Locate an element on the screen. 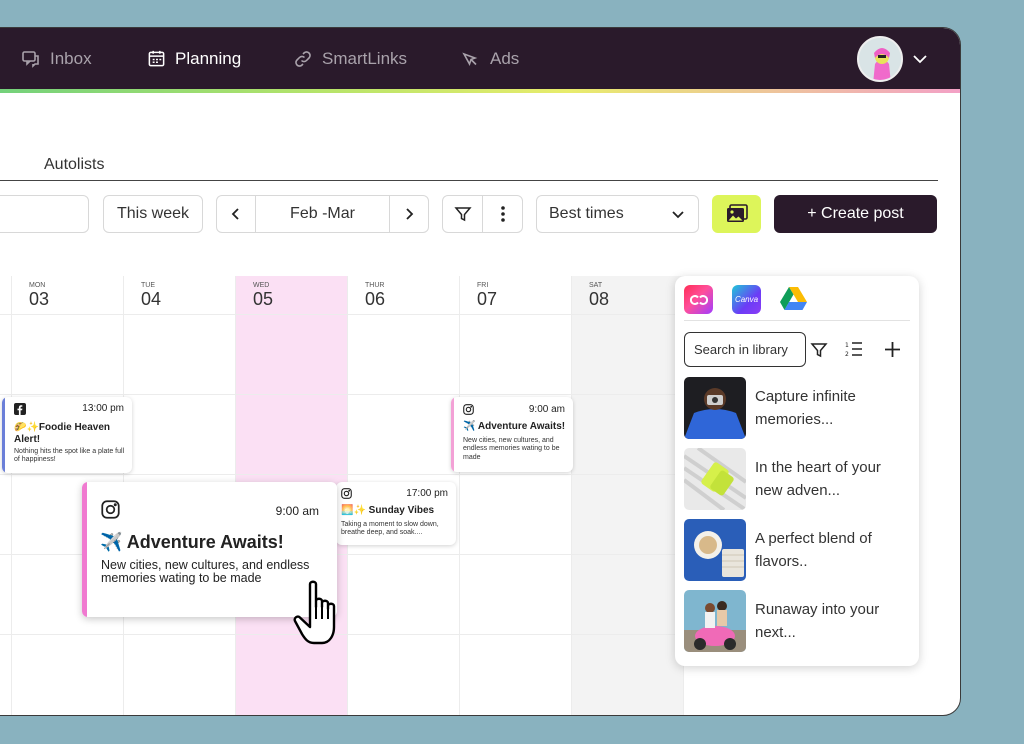 The width and height of the screenshot is (1024, 744). calendar-icon is located at coordinates (156, 58).